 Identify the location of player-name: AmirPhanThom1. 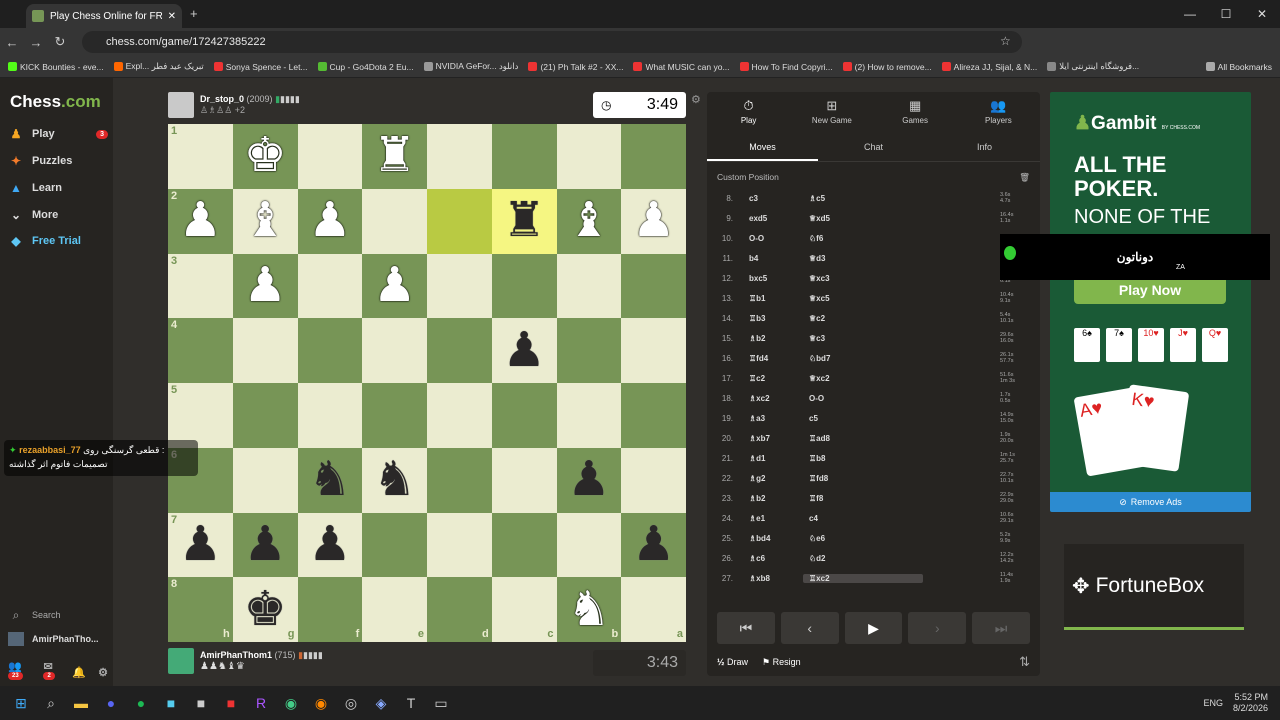
(236, 655).